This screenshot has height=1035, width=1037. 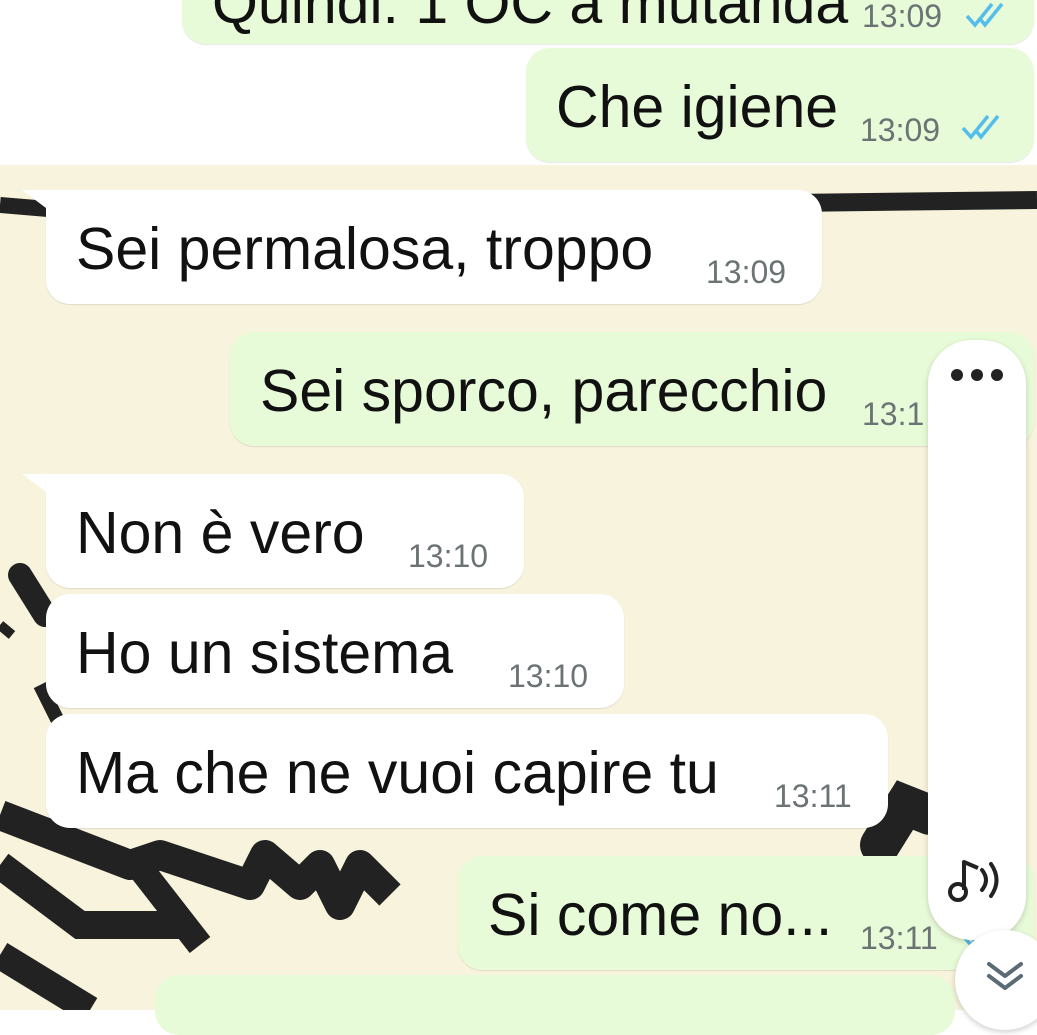 I want to click on message-text: Quindi: 1 OC a mutanda, so click(x=530, y=18).